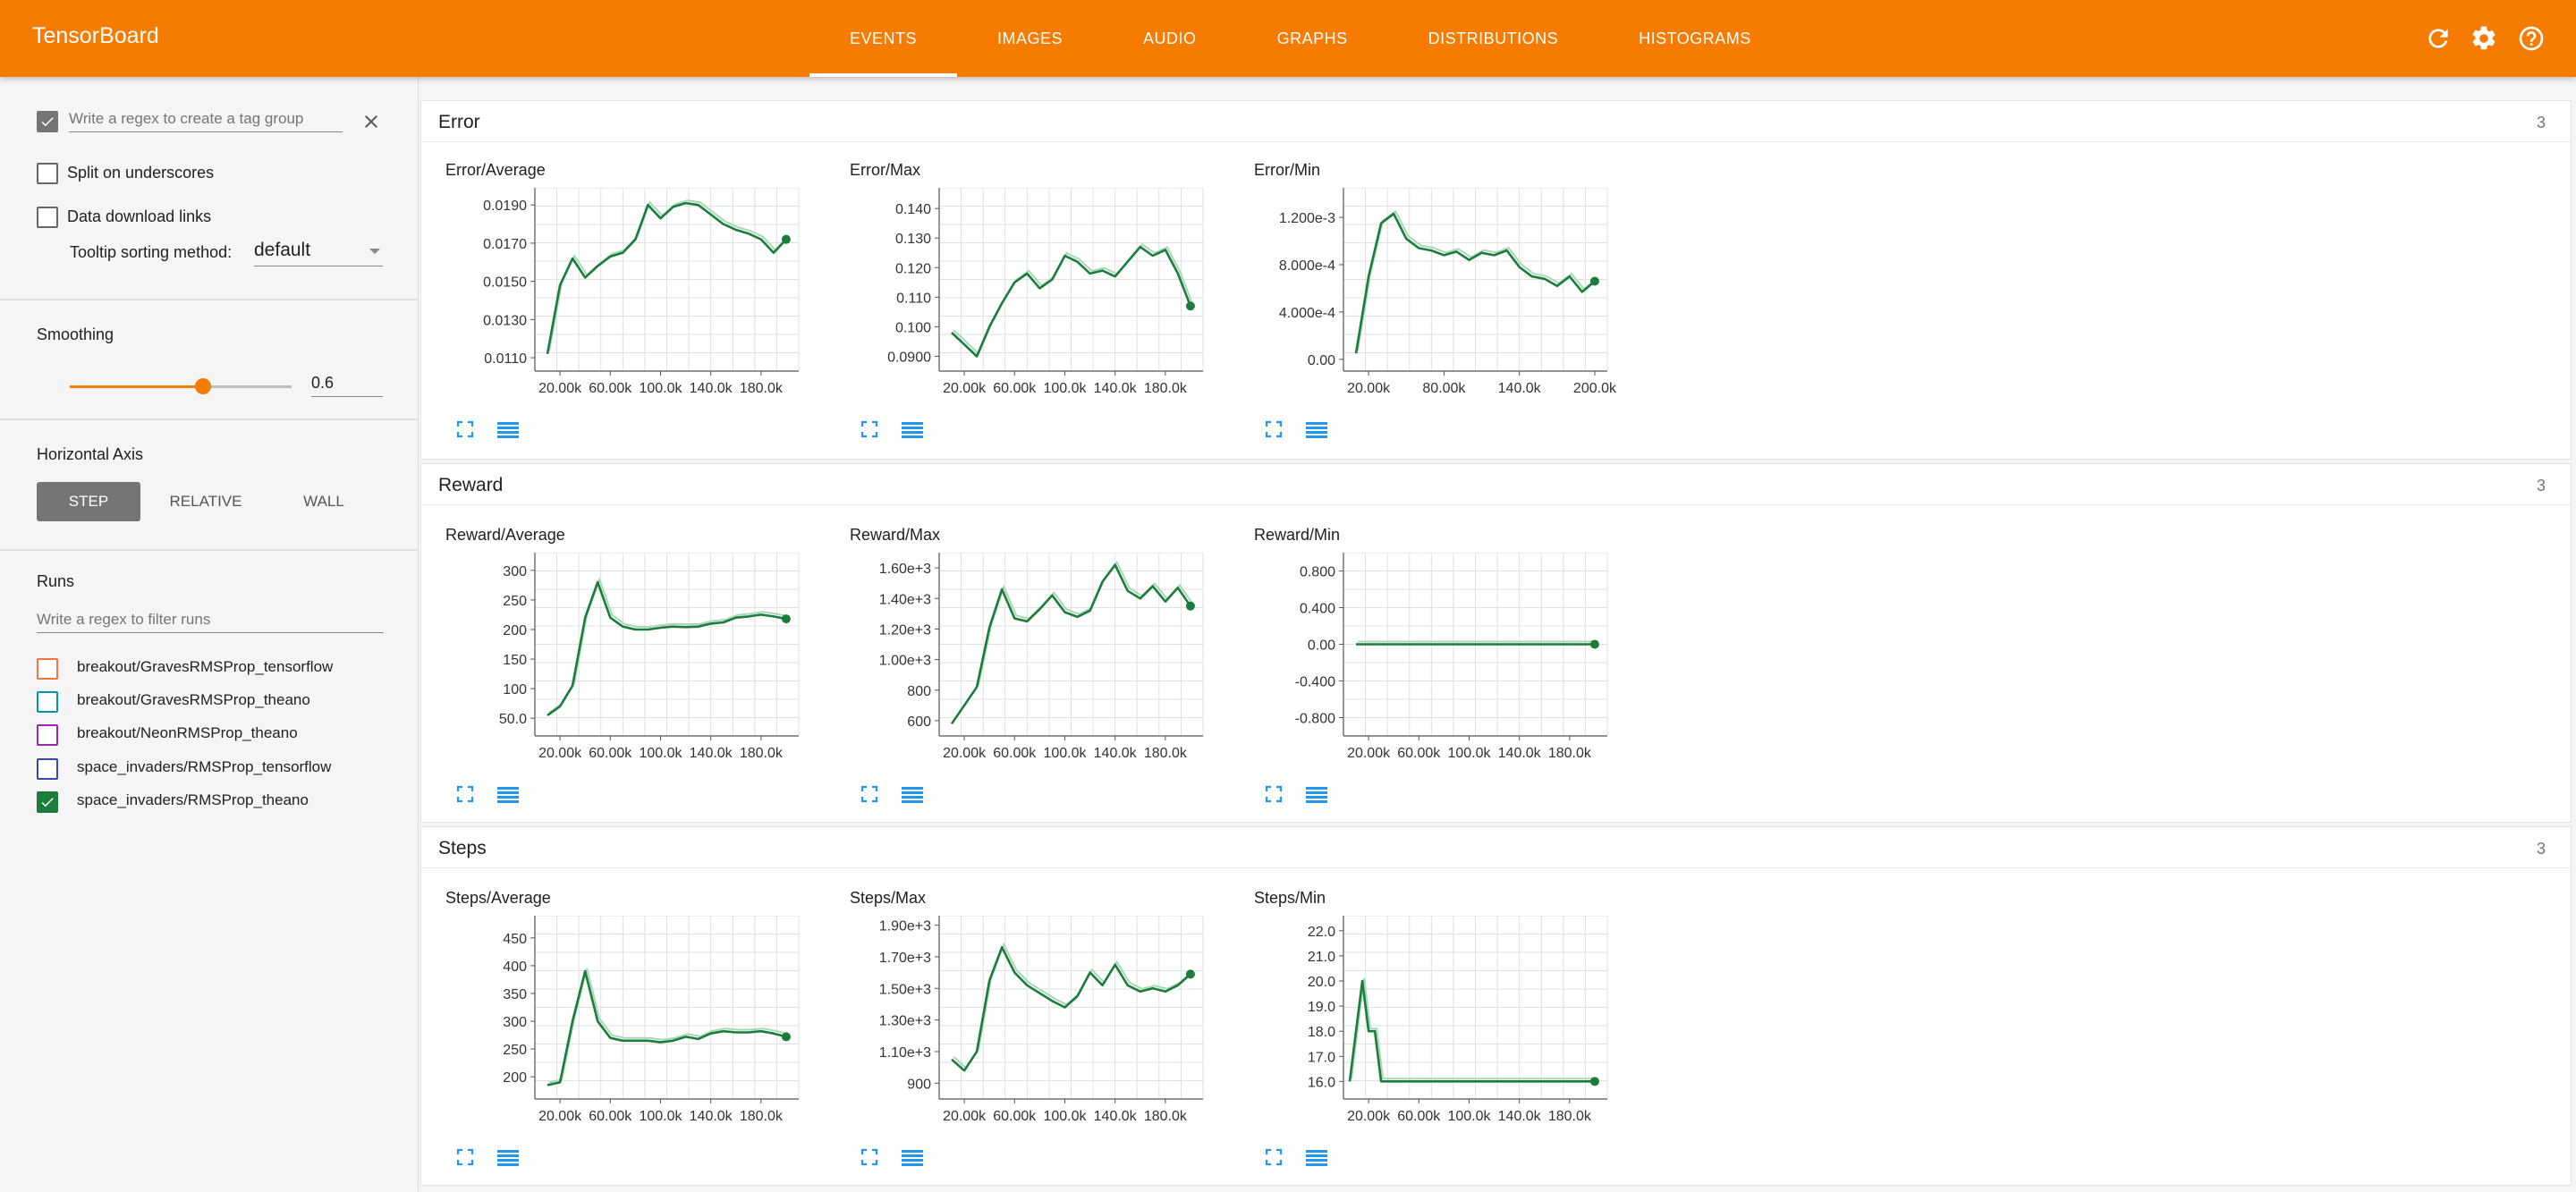 Image resolution: width=2576 pixels, height=1192 pixels. I want to click on tooltip-sort-select: default, so click(318, 252).